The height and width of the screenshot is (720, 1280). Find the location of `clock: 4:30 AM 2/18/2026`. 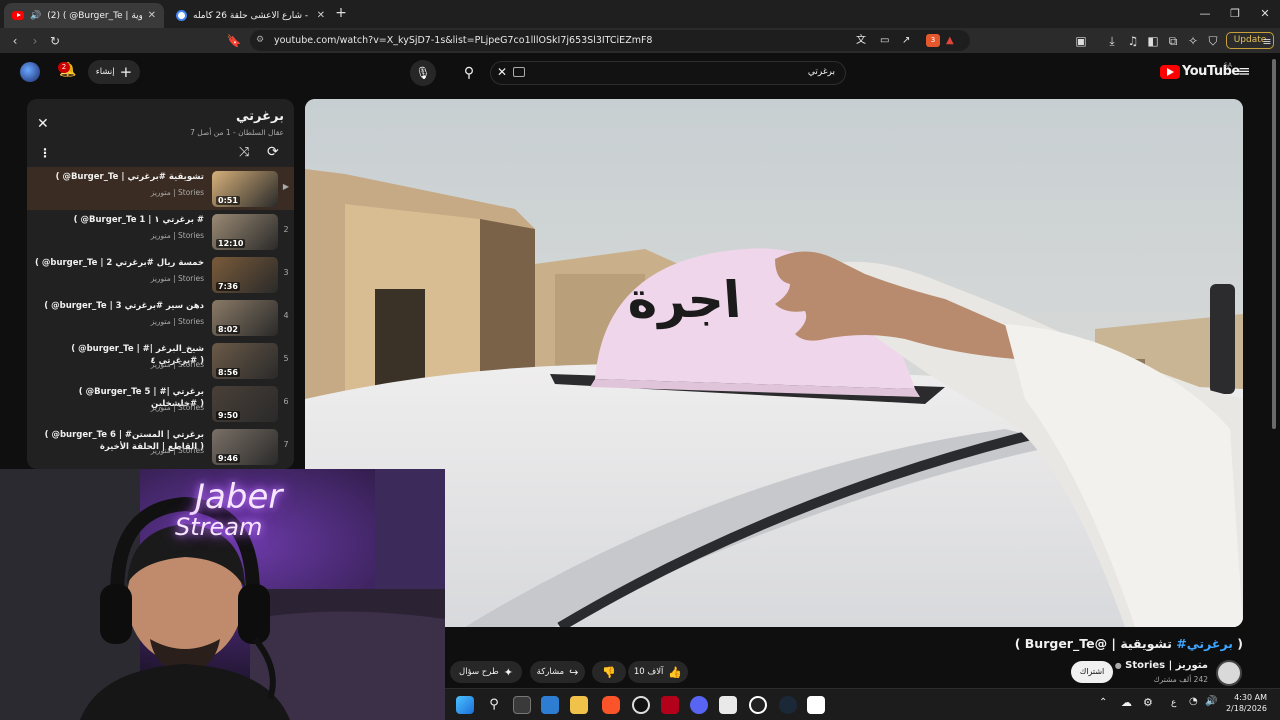

clock: 4:30 AM 2/18/2026 is located at coordinates (1245, 703).